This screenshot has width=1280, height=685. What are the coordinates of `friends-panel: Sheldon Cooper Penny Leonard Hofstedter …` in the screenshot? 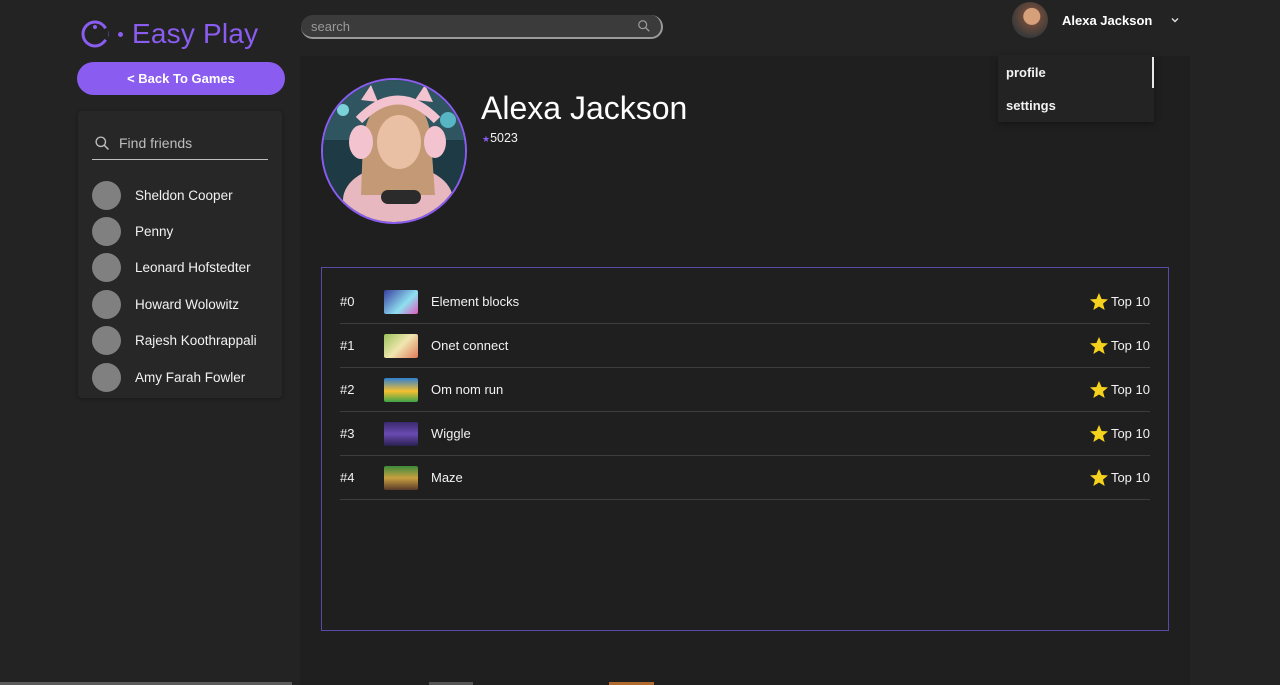 It's located at (180, 254).